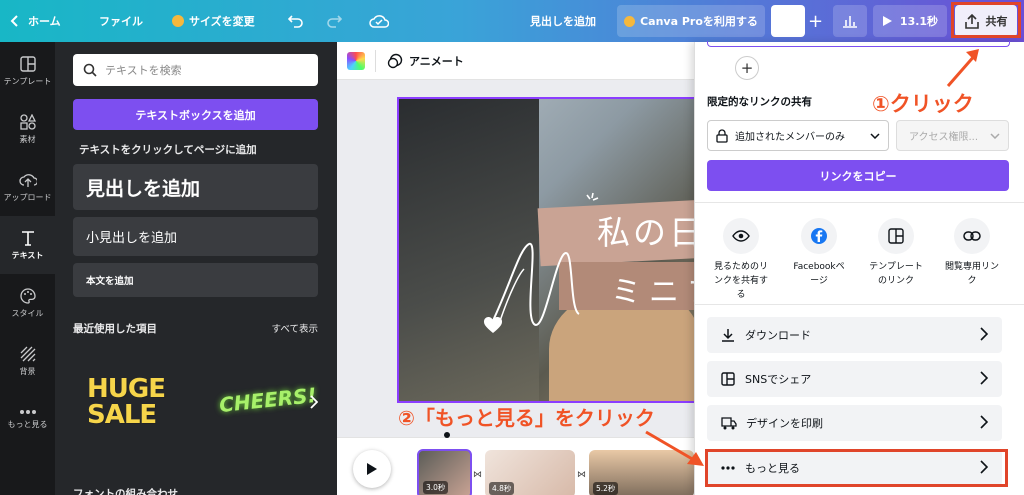 This screenshot has height=495, width=1024. What do you see at coordinates (35, 21) in the screenshot?
I see `home-button: ホーム` at bounding box center [35, 21].